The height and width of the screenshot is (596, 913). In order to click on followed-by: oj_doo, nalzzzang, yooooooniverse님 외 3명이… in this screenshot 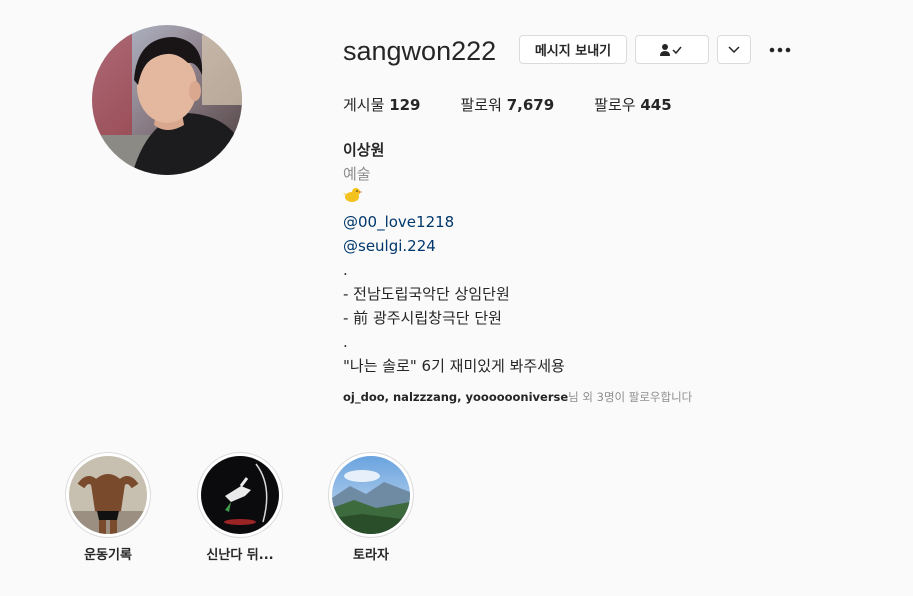, I will do `click(517, 397)`.